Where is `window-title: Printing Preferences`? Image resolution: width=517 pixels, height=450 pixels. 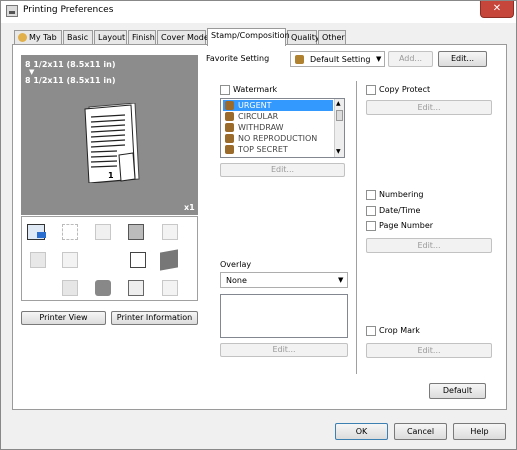
window-title: Printing Preferences is located at coordinates (68, 10).